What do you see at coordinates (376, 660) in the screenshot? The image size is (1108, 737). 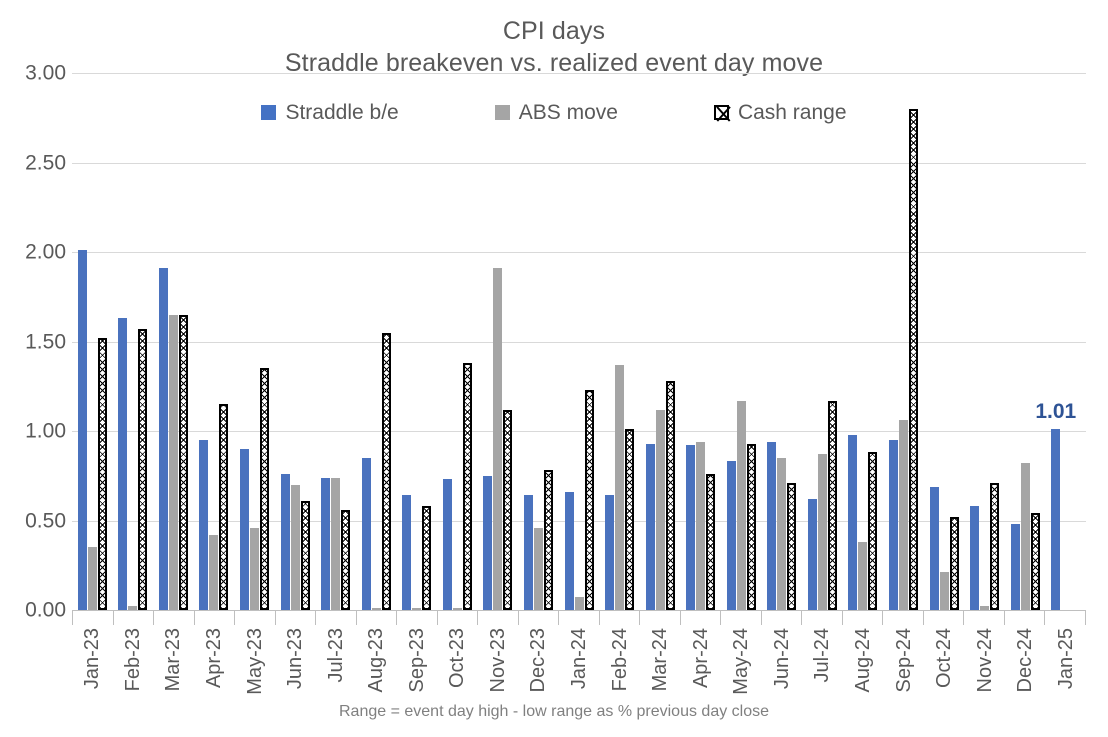 I see `x-axis-label: Aug-23` at bounding box center [376, 660].